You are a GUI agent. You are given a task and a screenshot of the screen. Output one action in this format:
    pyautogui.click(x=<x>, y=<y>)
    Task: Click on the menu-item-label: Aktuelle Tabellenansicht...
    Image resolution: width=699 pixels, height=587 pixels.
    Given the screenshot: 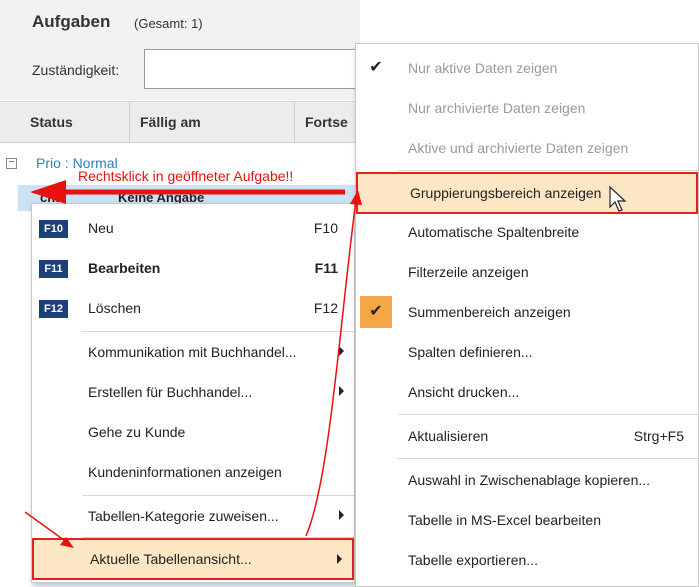 What is the action you would take?
    pyautogui.click(x=171, y=559)
    